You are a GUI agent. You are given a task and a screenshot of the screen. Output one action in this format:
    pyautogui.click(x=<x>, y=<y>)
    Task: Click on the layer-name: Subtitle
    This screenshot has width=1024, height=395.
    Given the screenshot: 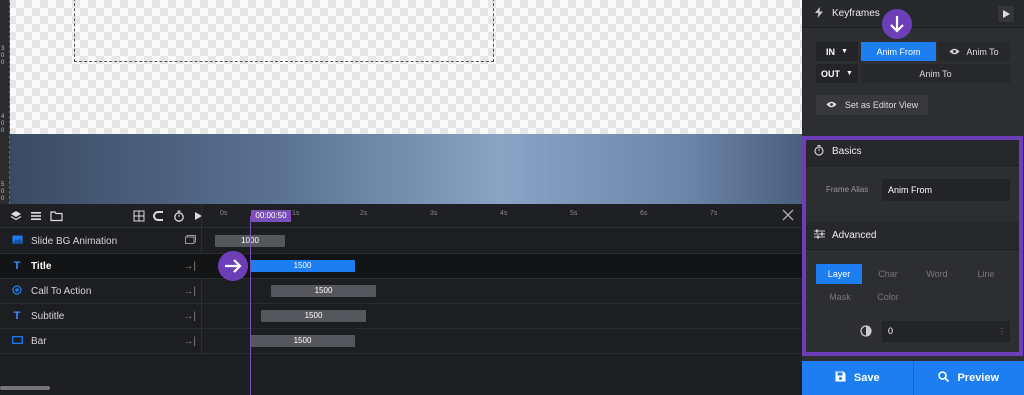 What is the action you would take?
    pyautogui.click(x=48, y=316)
    